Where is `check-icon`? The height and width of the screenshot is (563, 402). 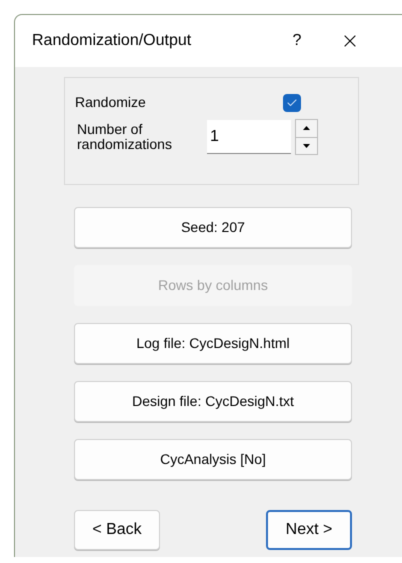 check-icon is located at coordinates (292, 102).